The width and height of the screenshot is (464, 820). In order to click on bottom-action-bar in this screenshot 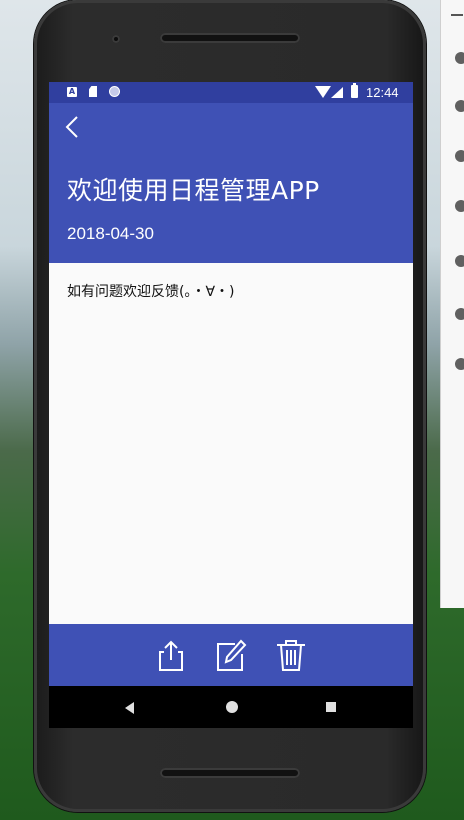, I will do `click(231, 655)`.